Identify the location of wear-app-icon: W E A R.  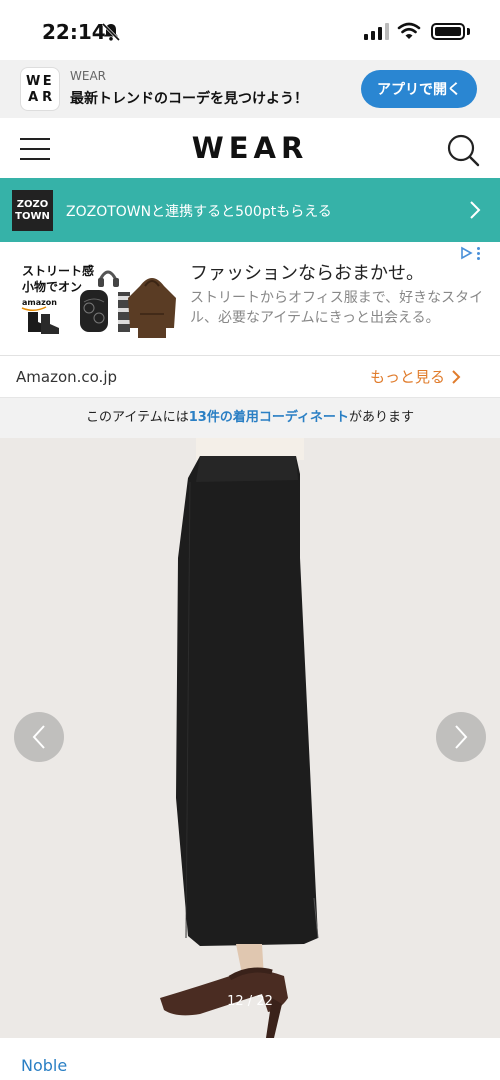
(40, 89).